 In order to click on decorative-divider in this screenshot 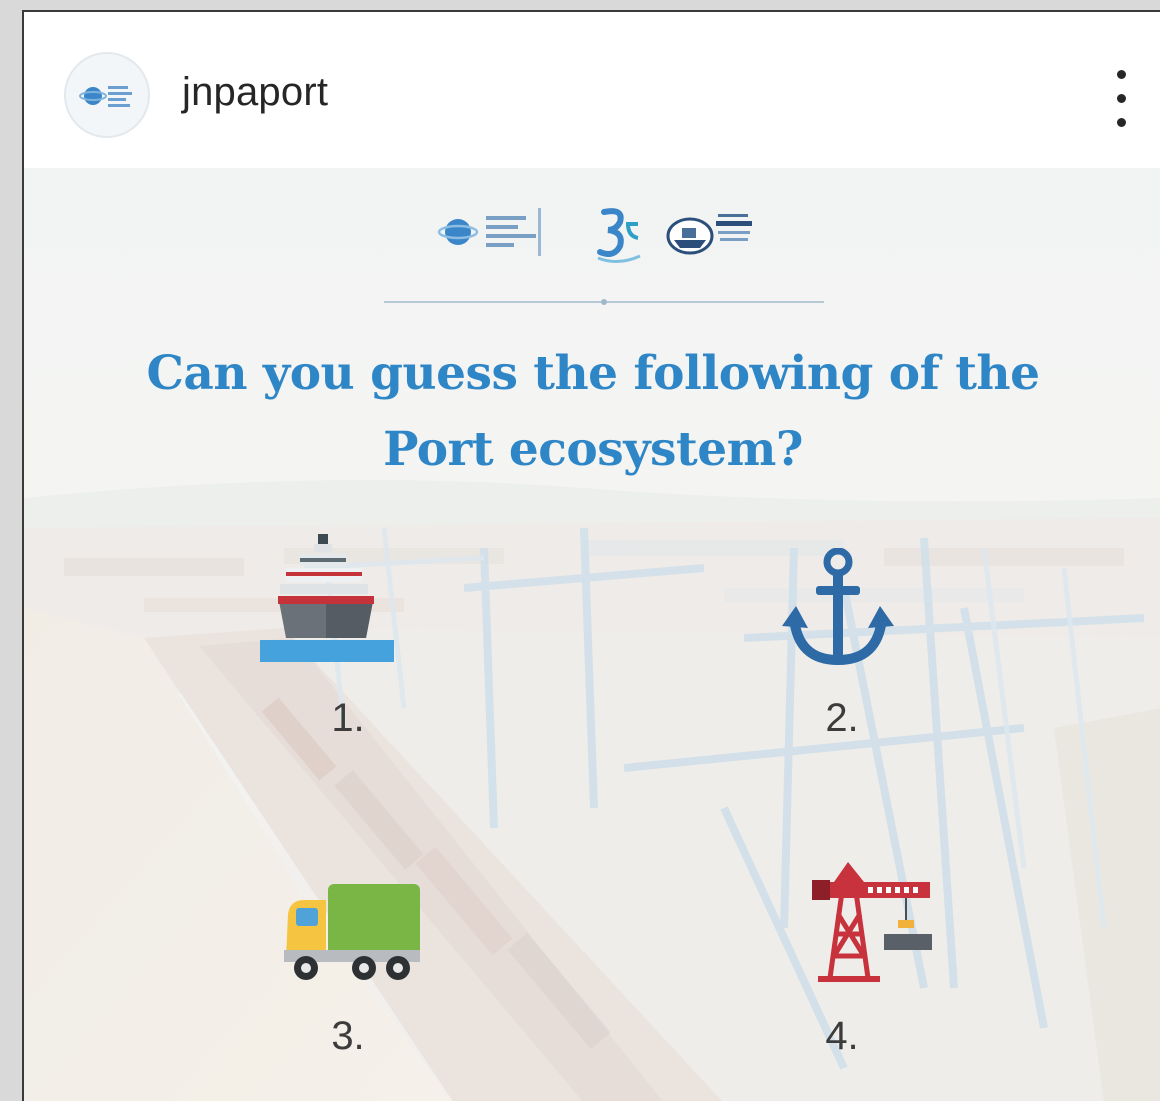, I will do `click(604, 302)`.